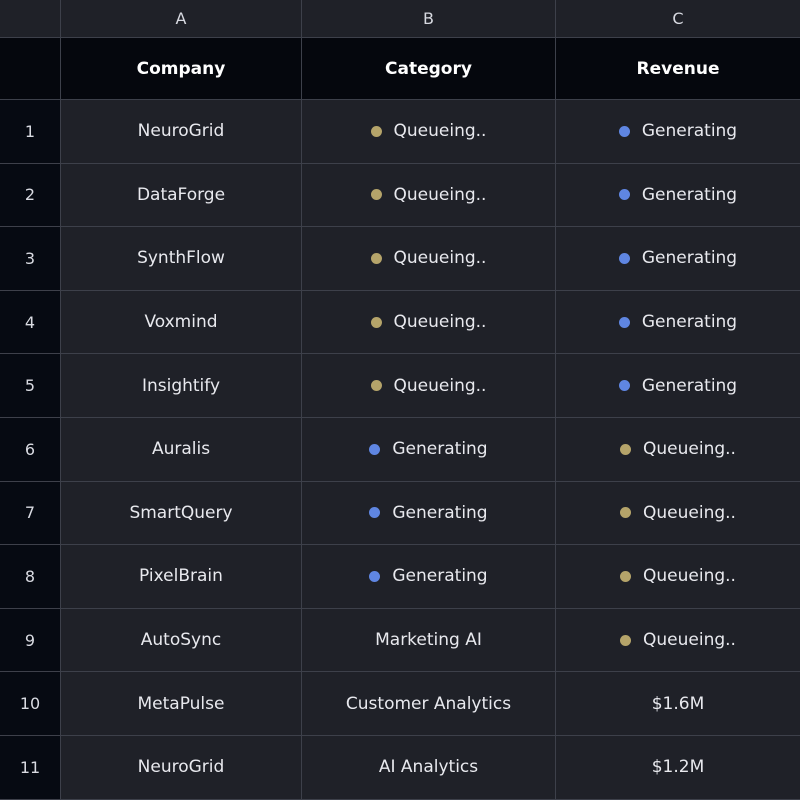 The width and height of the screenshot is (800, 800). Describe the element at coordinates (30, 132) in the screenshot. I see `row-number: 1` at that location.